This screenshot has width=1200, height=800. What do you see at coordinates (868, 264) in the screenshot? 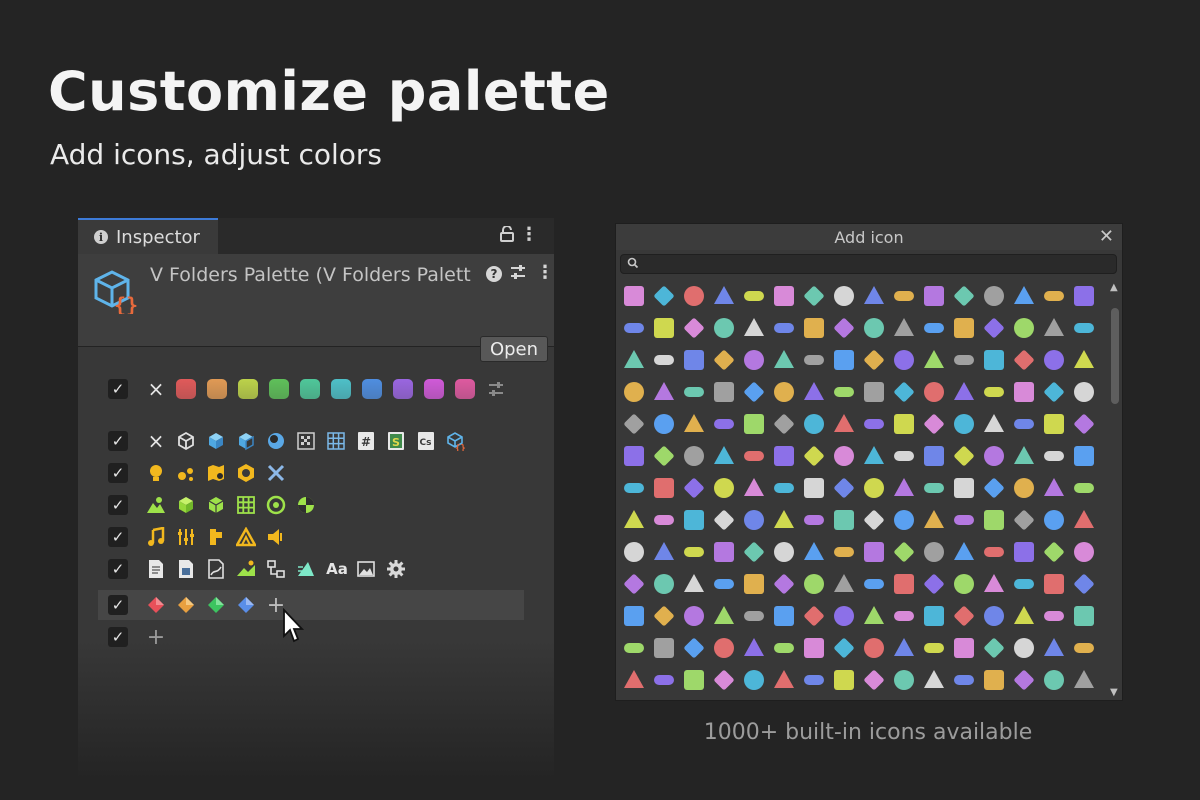
I see `search-input` at bounding box center [868, 264].